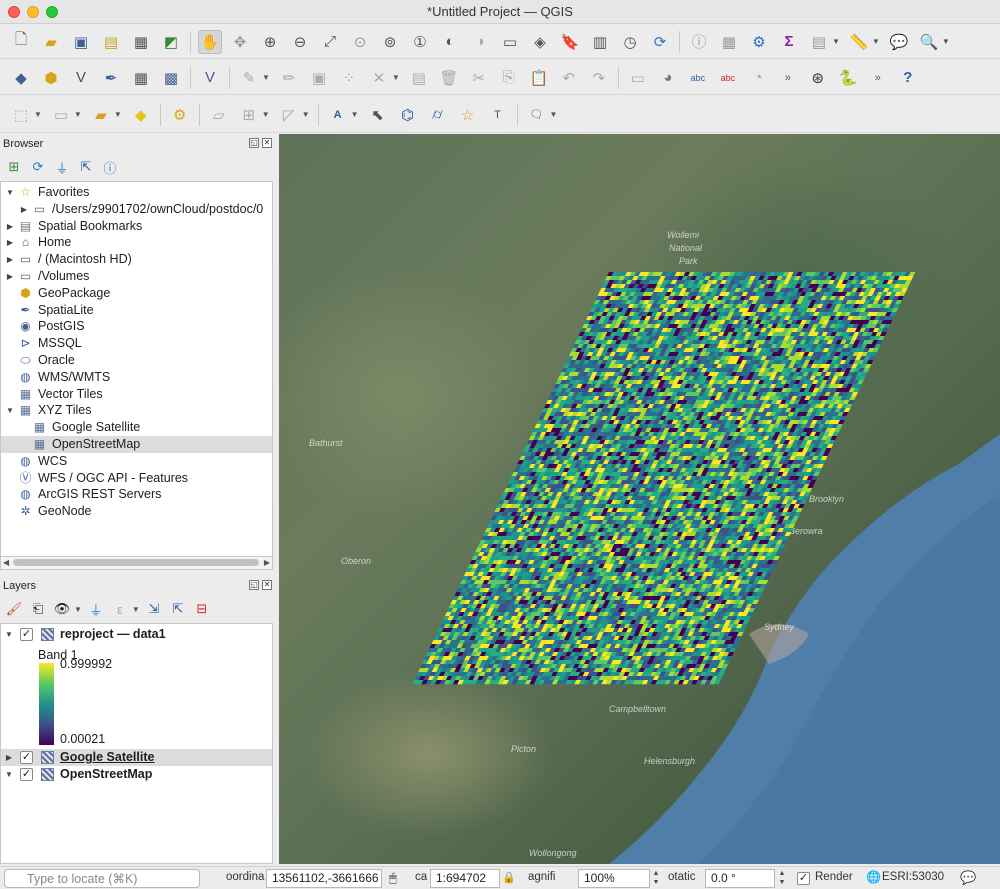 The height and width of the screenshot is (889, 1000). What do you see at coordinates (740, 878) in the screenshot?
I see `rotation-field: 0.0 °` at bounding box center [740, 878].